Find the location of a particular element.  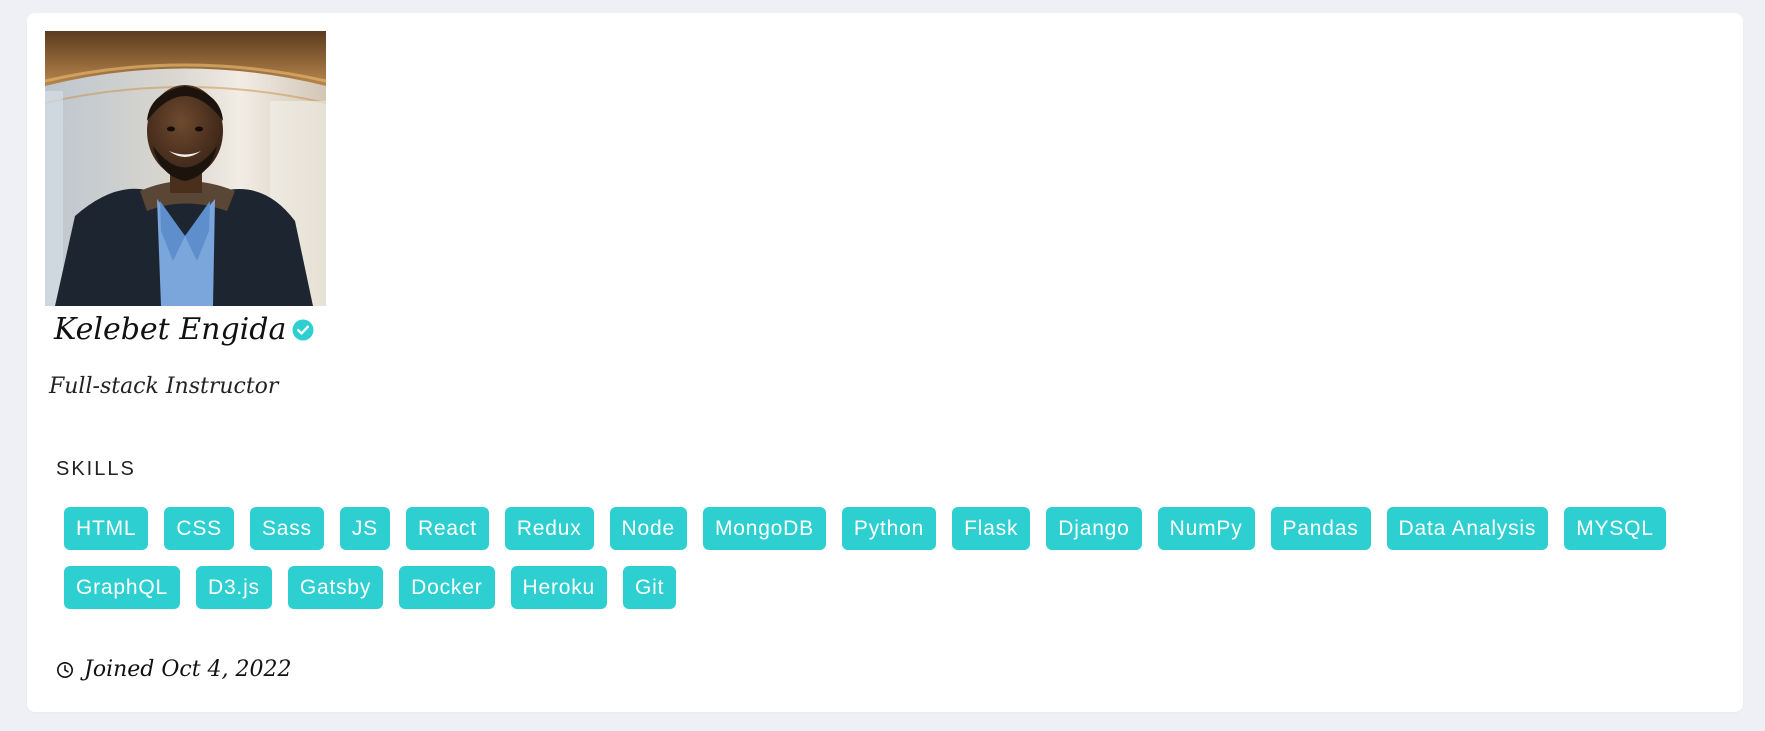

joined-date: Joined Oct 4, 2022 is located at coordinates (188, 669).